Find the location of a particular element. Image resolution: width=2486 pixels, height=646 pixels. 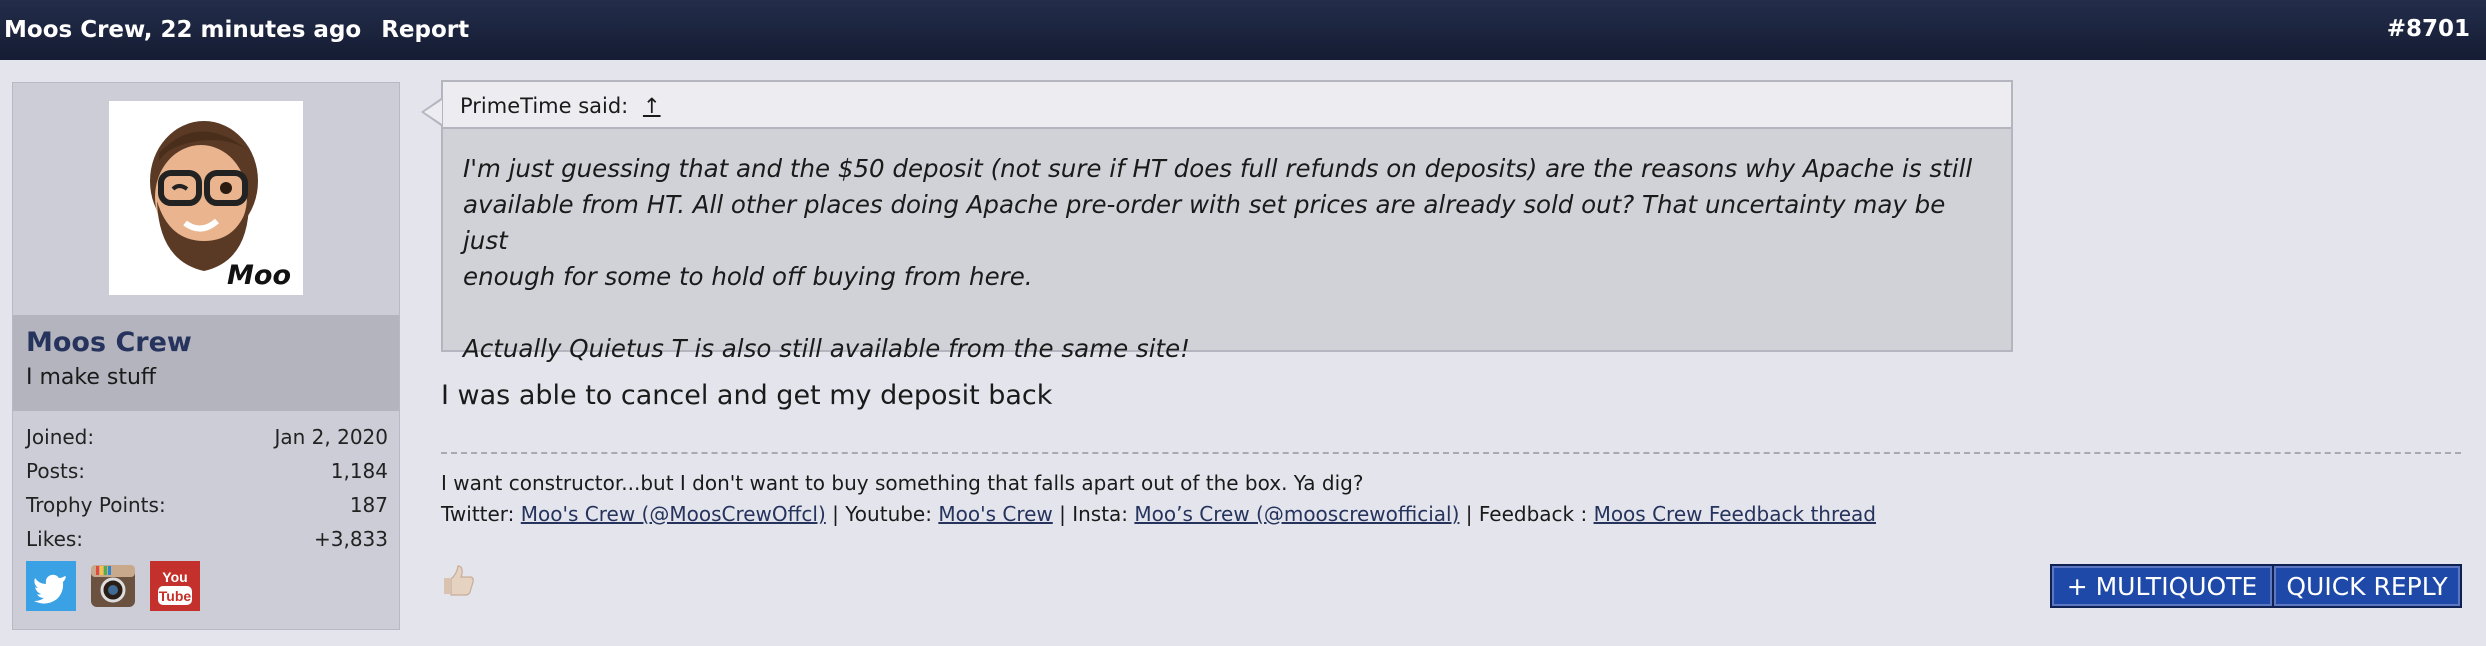

feedback-link: Moos Crew Feedback thread is located at coordinates (1735, 514).